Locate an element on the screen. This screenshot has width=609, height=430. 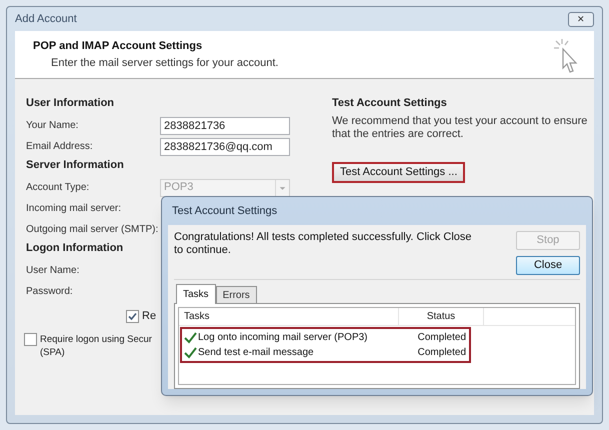
field-label: Your Name: is located at coordinates (53, 126).